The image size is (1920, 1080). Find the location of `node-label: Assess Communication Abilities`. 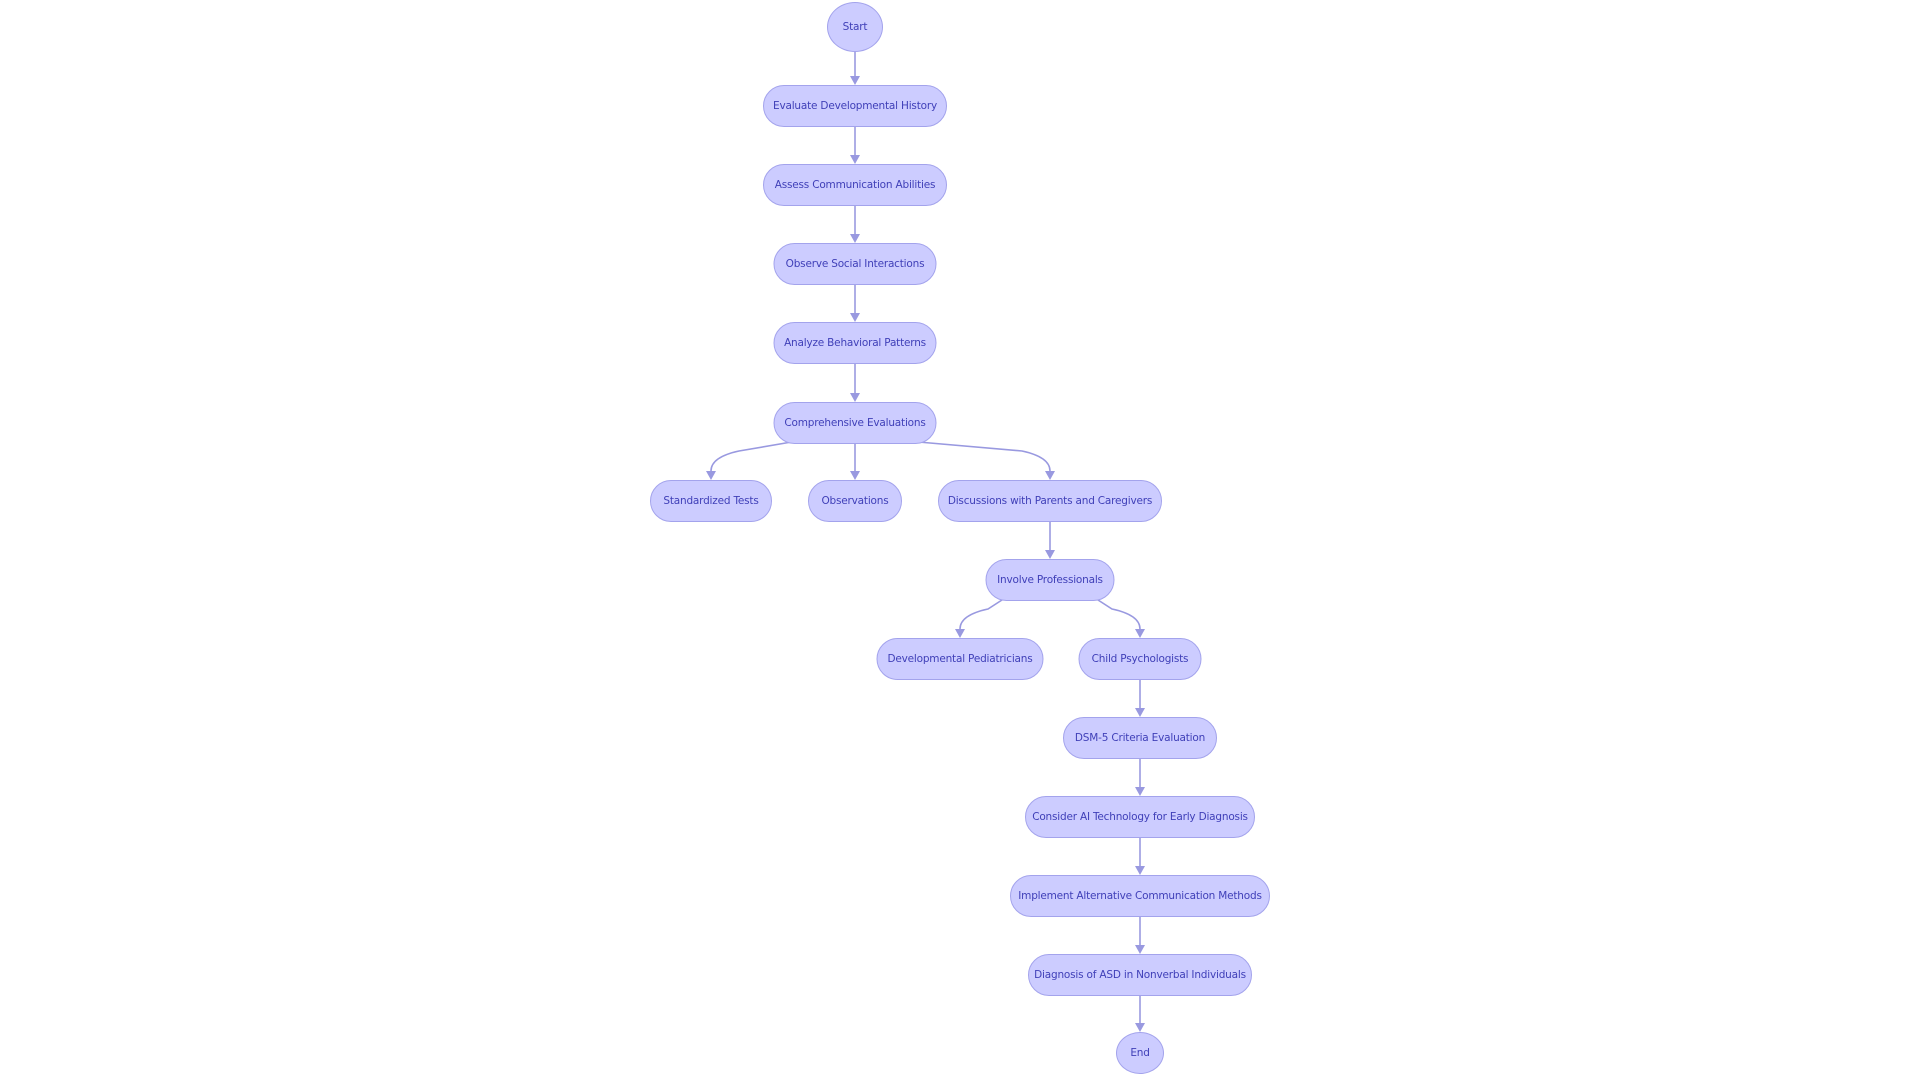

node-label: Assess Communication Abilities is located at coordinates (855, 185).